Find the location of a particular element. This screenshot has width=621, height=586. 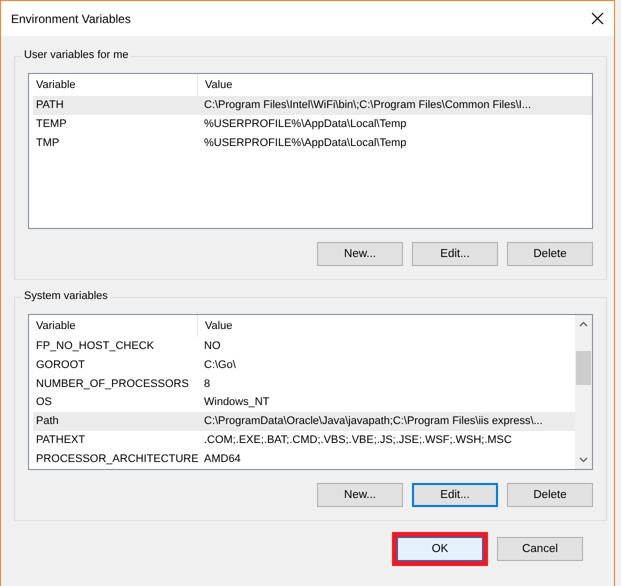

dialog-button: Cancel is located at coordinates (540, 549).